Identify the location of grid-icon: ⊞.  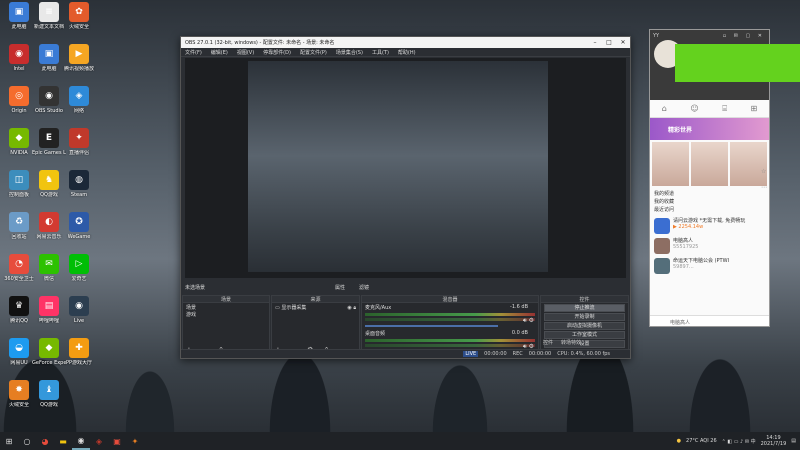
(754, 108).